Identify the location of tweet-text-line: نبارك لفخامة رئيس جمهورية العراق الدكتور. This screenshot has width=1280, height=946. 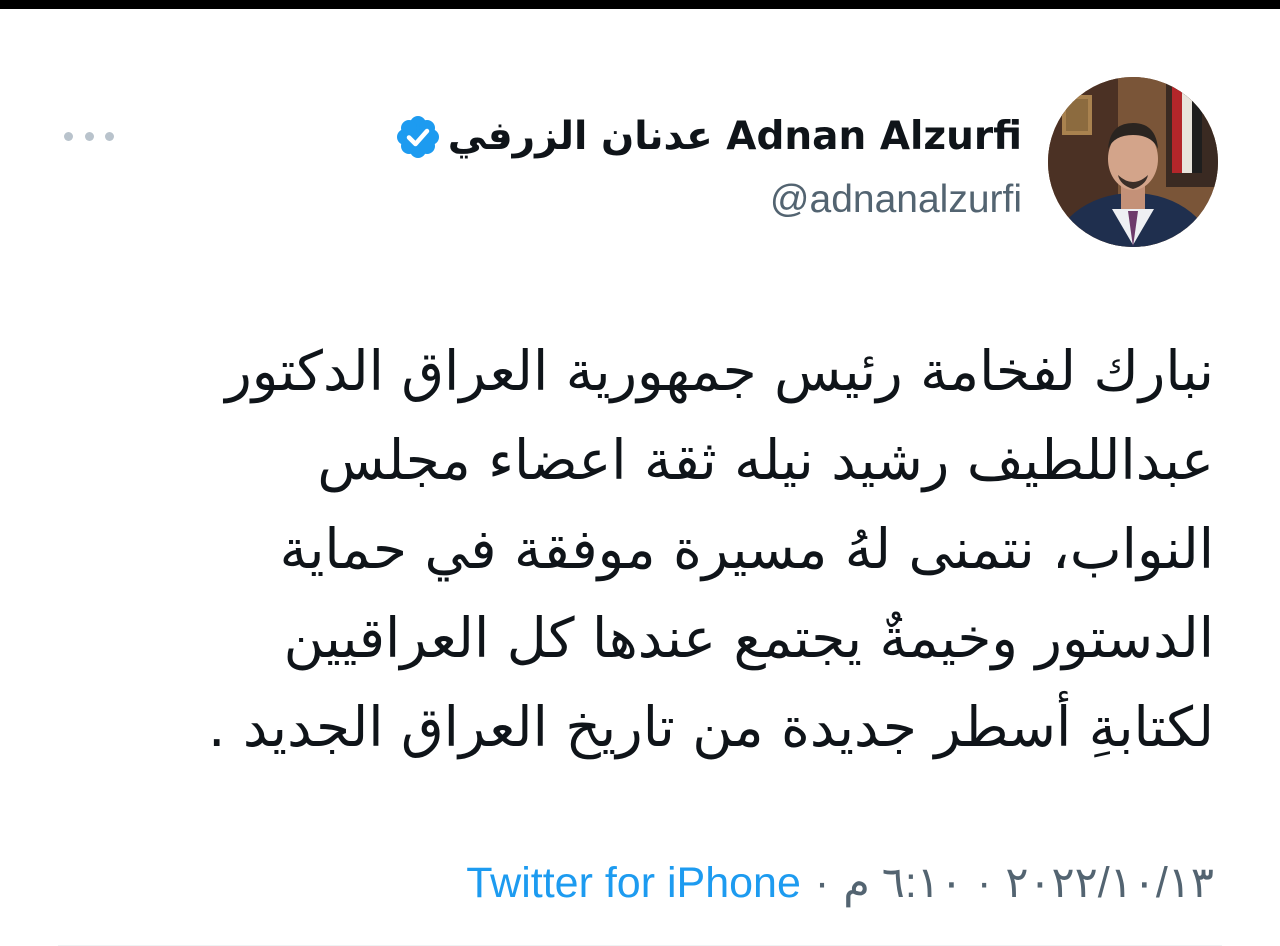
(719, 371).